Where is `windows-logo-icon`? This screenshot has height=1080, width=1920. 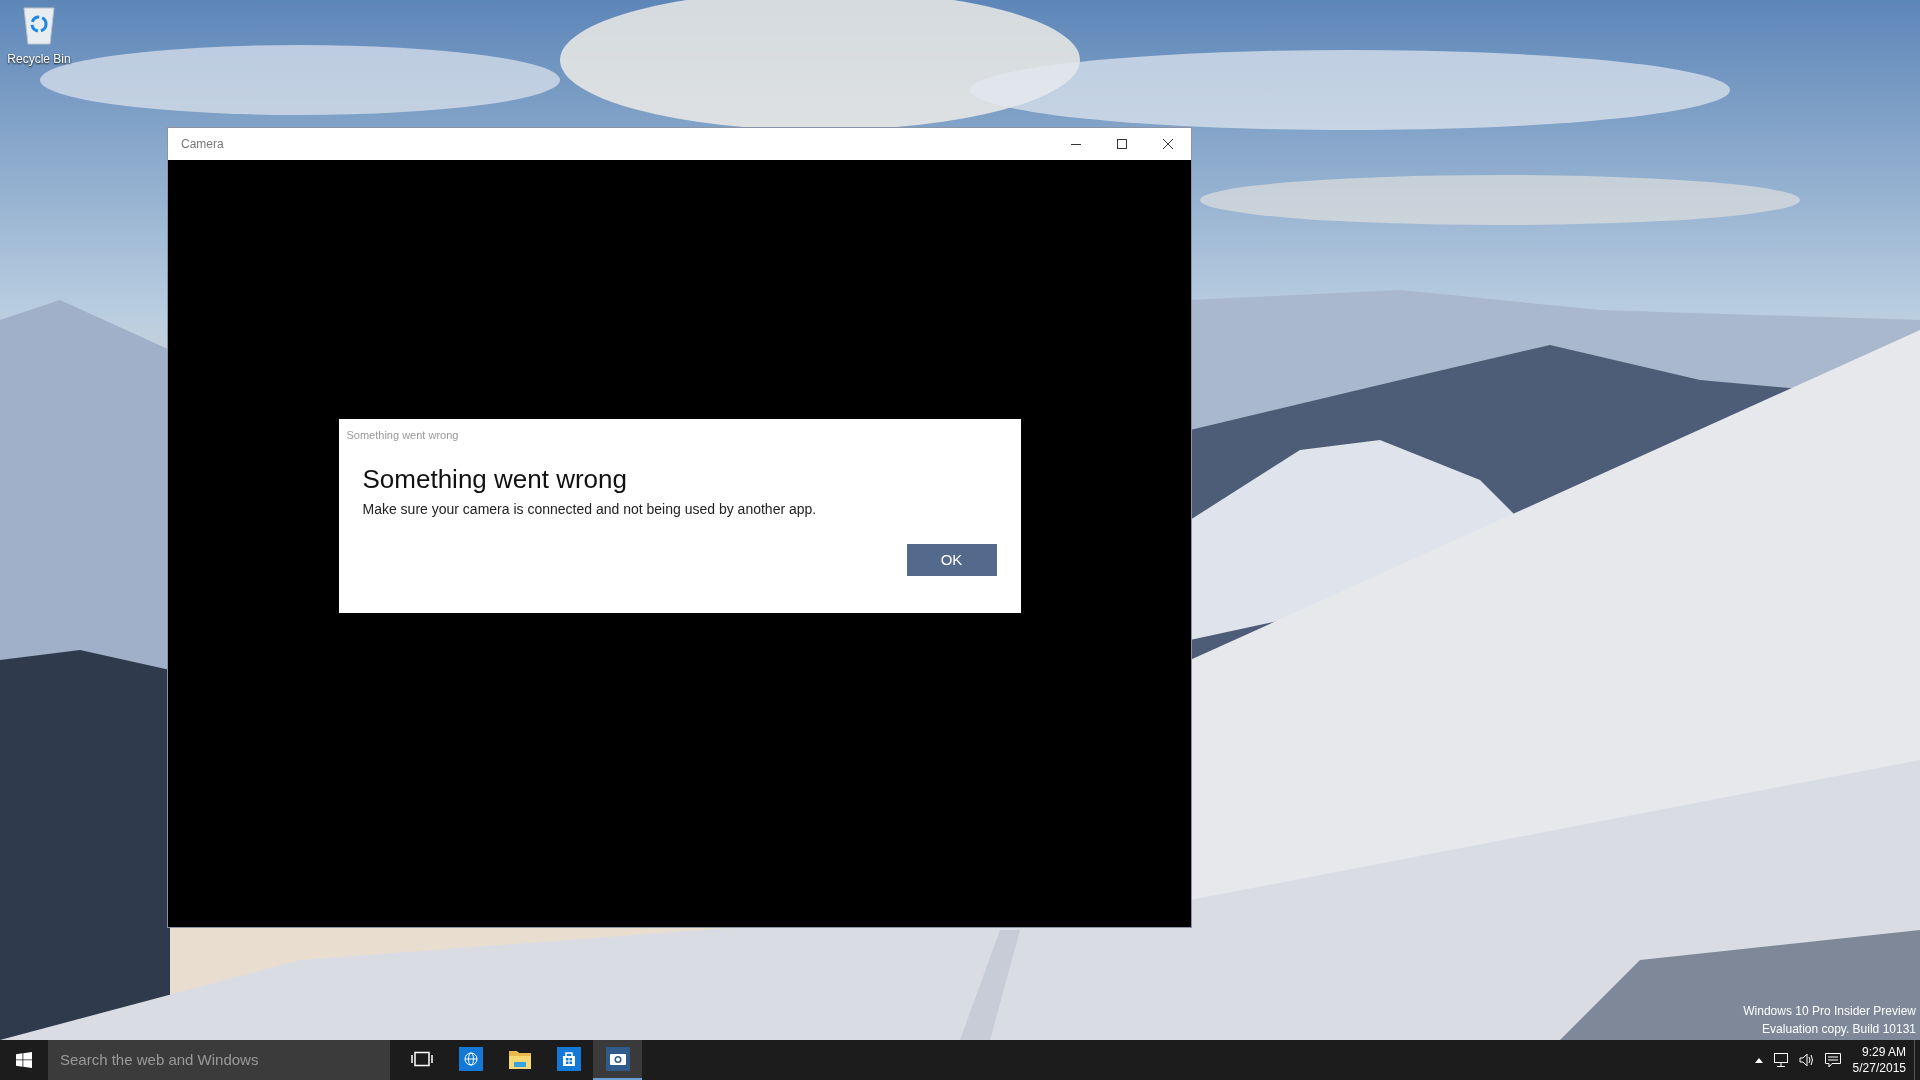 windows-logo-icon is located at coordinates (24, 1060).